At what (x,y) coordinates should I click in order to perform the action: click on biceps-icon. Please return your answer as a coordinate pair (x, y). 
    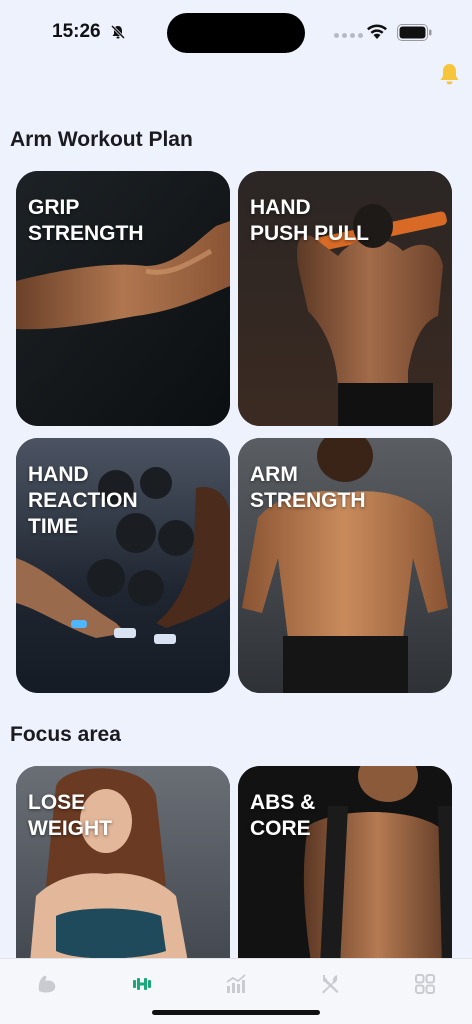
    Looking at the image, I should click on (47, 984).